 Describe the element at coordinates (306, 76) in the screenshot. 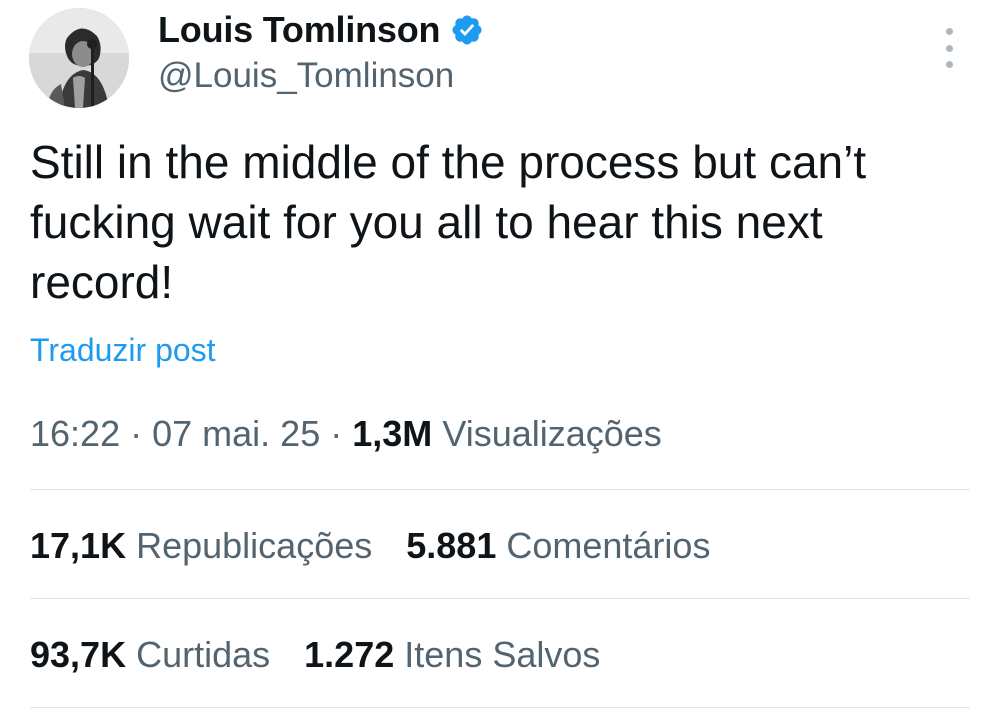

I see `author-handle: @Louis_Tomlinson` at that location.